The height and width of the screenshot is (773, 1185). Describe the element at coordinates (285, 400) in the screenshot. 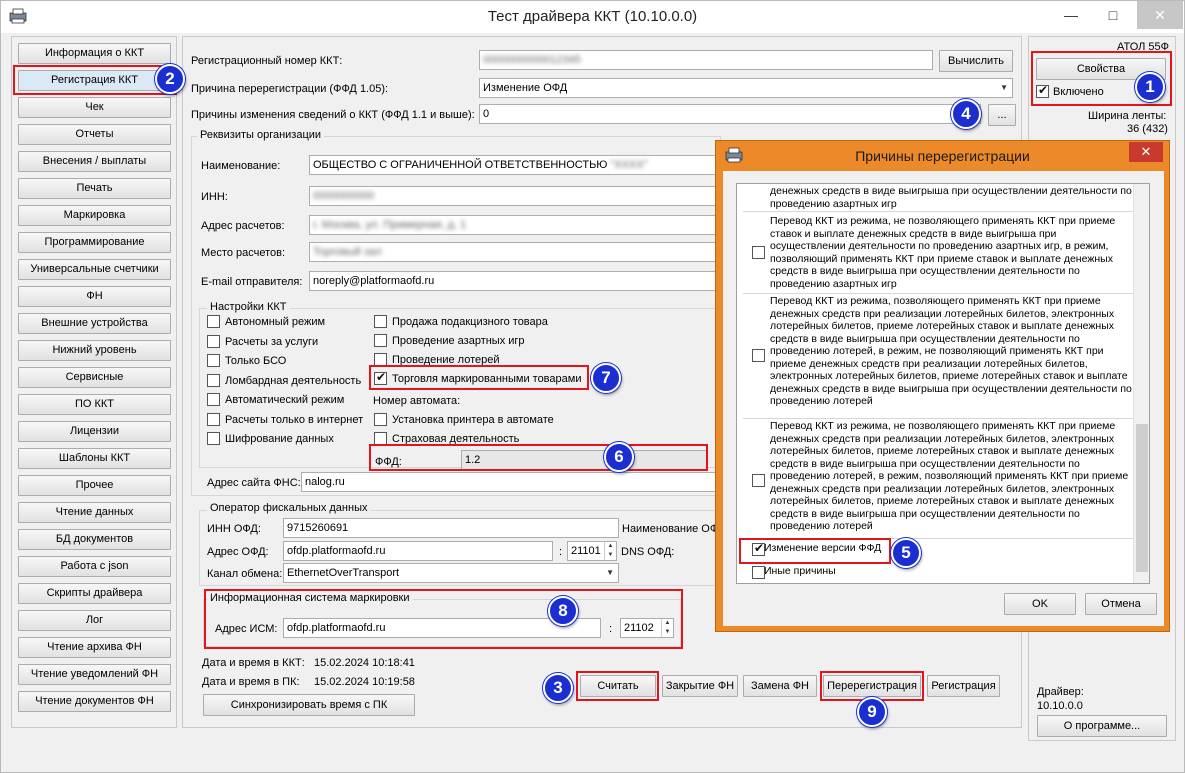

I see `setting-label: Автоматический режим` at that location.